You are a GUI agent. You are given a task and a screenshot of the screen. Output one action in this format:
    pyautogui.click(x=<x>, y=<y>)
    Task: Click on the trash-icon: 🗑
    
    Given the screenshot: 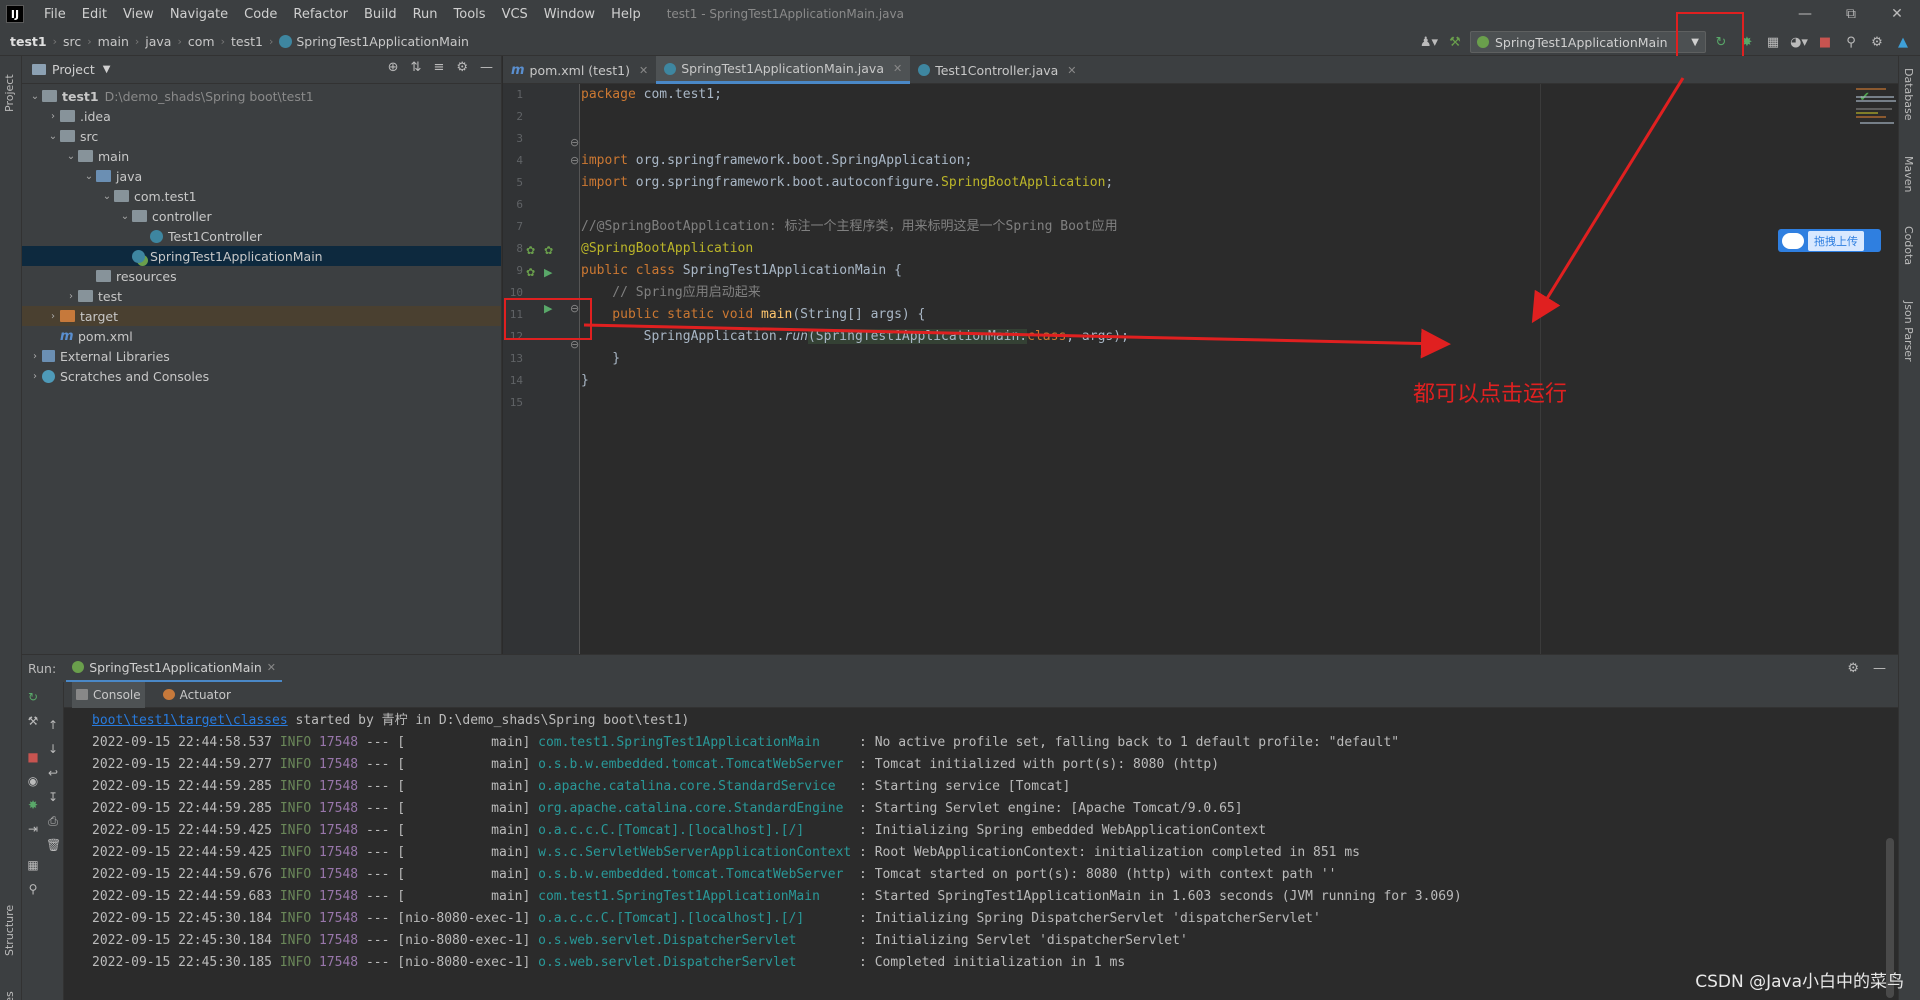 What is the action you would take?
    pyautogui.click(x=53, y=845)
    